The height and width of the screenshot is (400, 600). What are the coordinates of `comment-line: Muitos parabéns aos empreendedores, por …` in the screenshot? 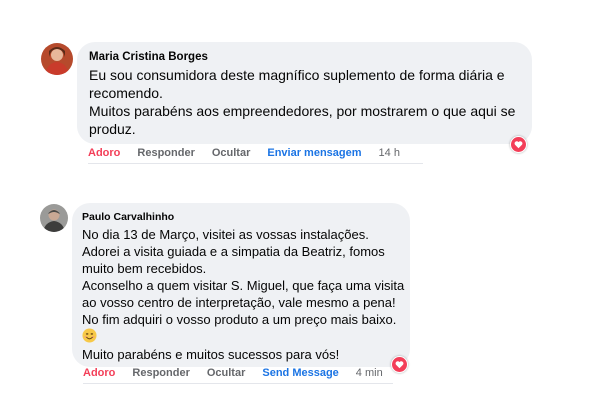 It's located at (302, 111).